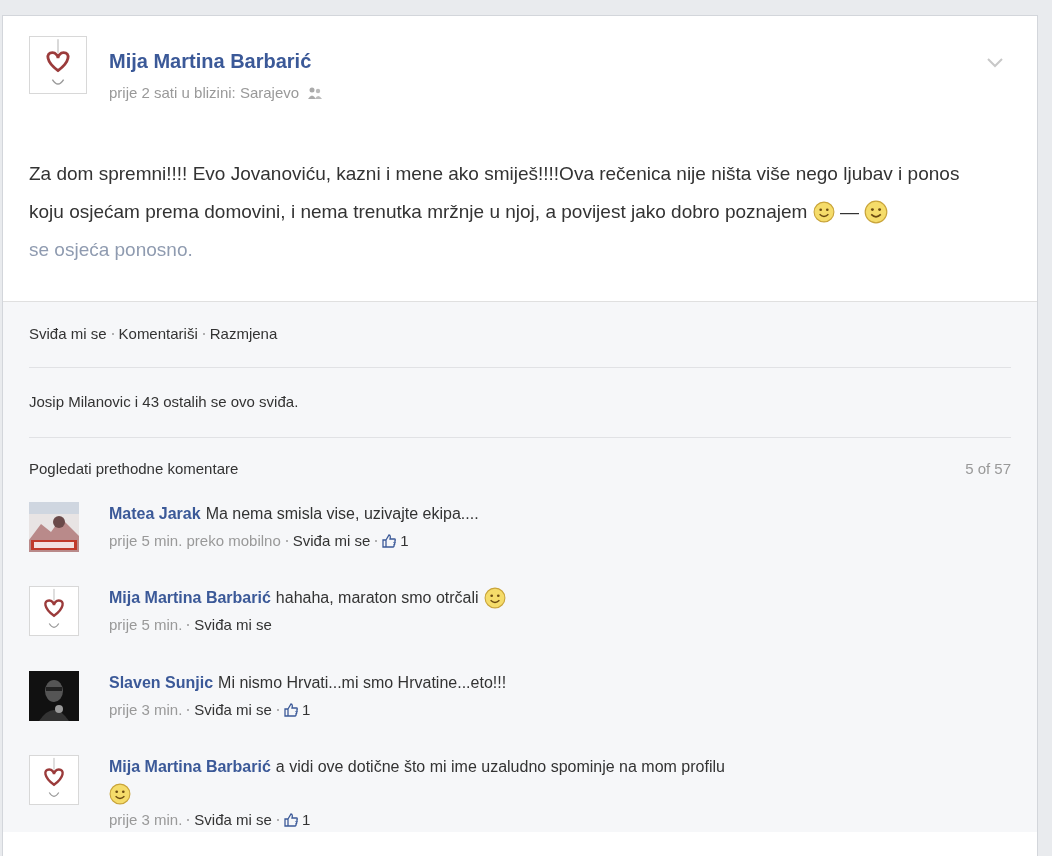 The image size is (1052, 856). What do you see at coordinates (362, 682) in the screenshot?
I see `comment-text: Mi nismo Hrvati...mi smo Hrvatine...eto!!!` at bounding box center [362, 682].